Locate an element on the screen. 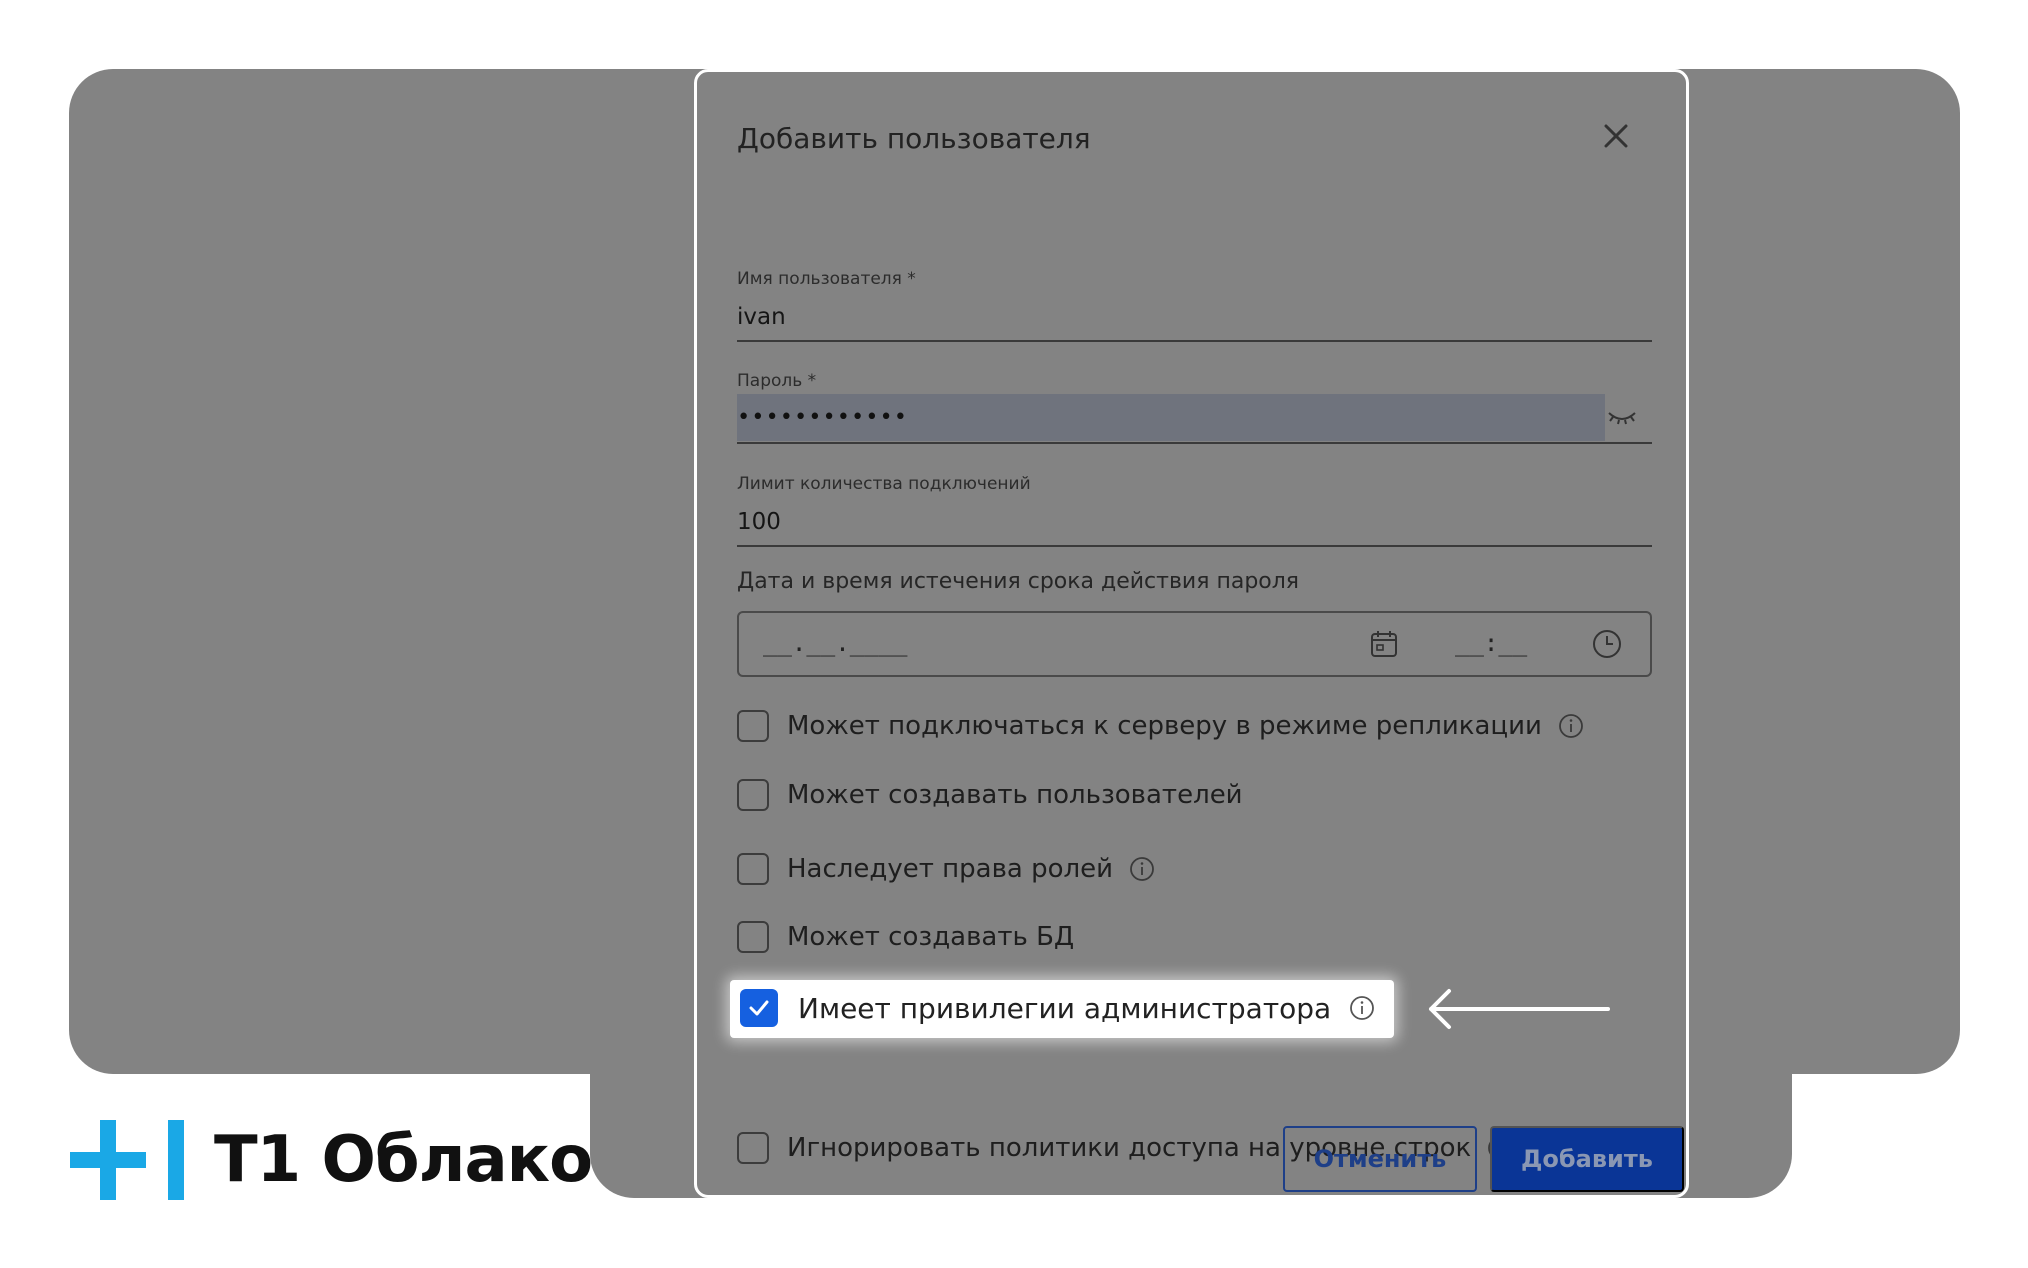  brand-logo: T1 Облако is located at coordinates (331, 1160).